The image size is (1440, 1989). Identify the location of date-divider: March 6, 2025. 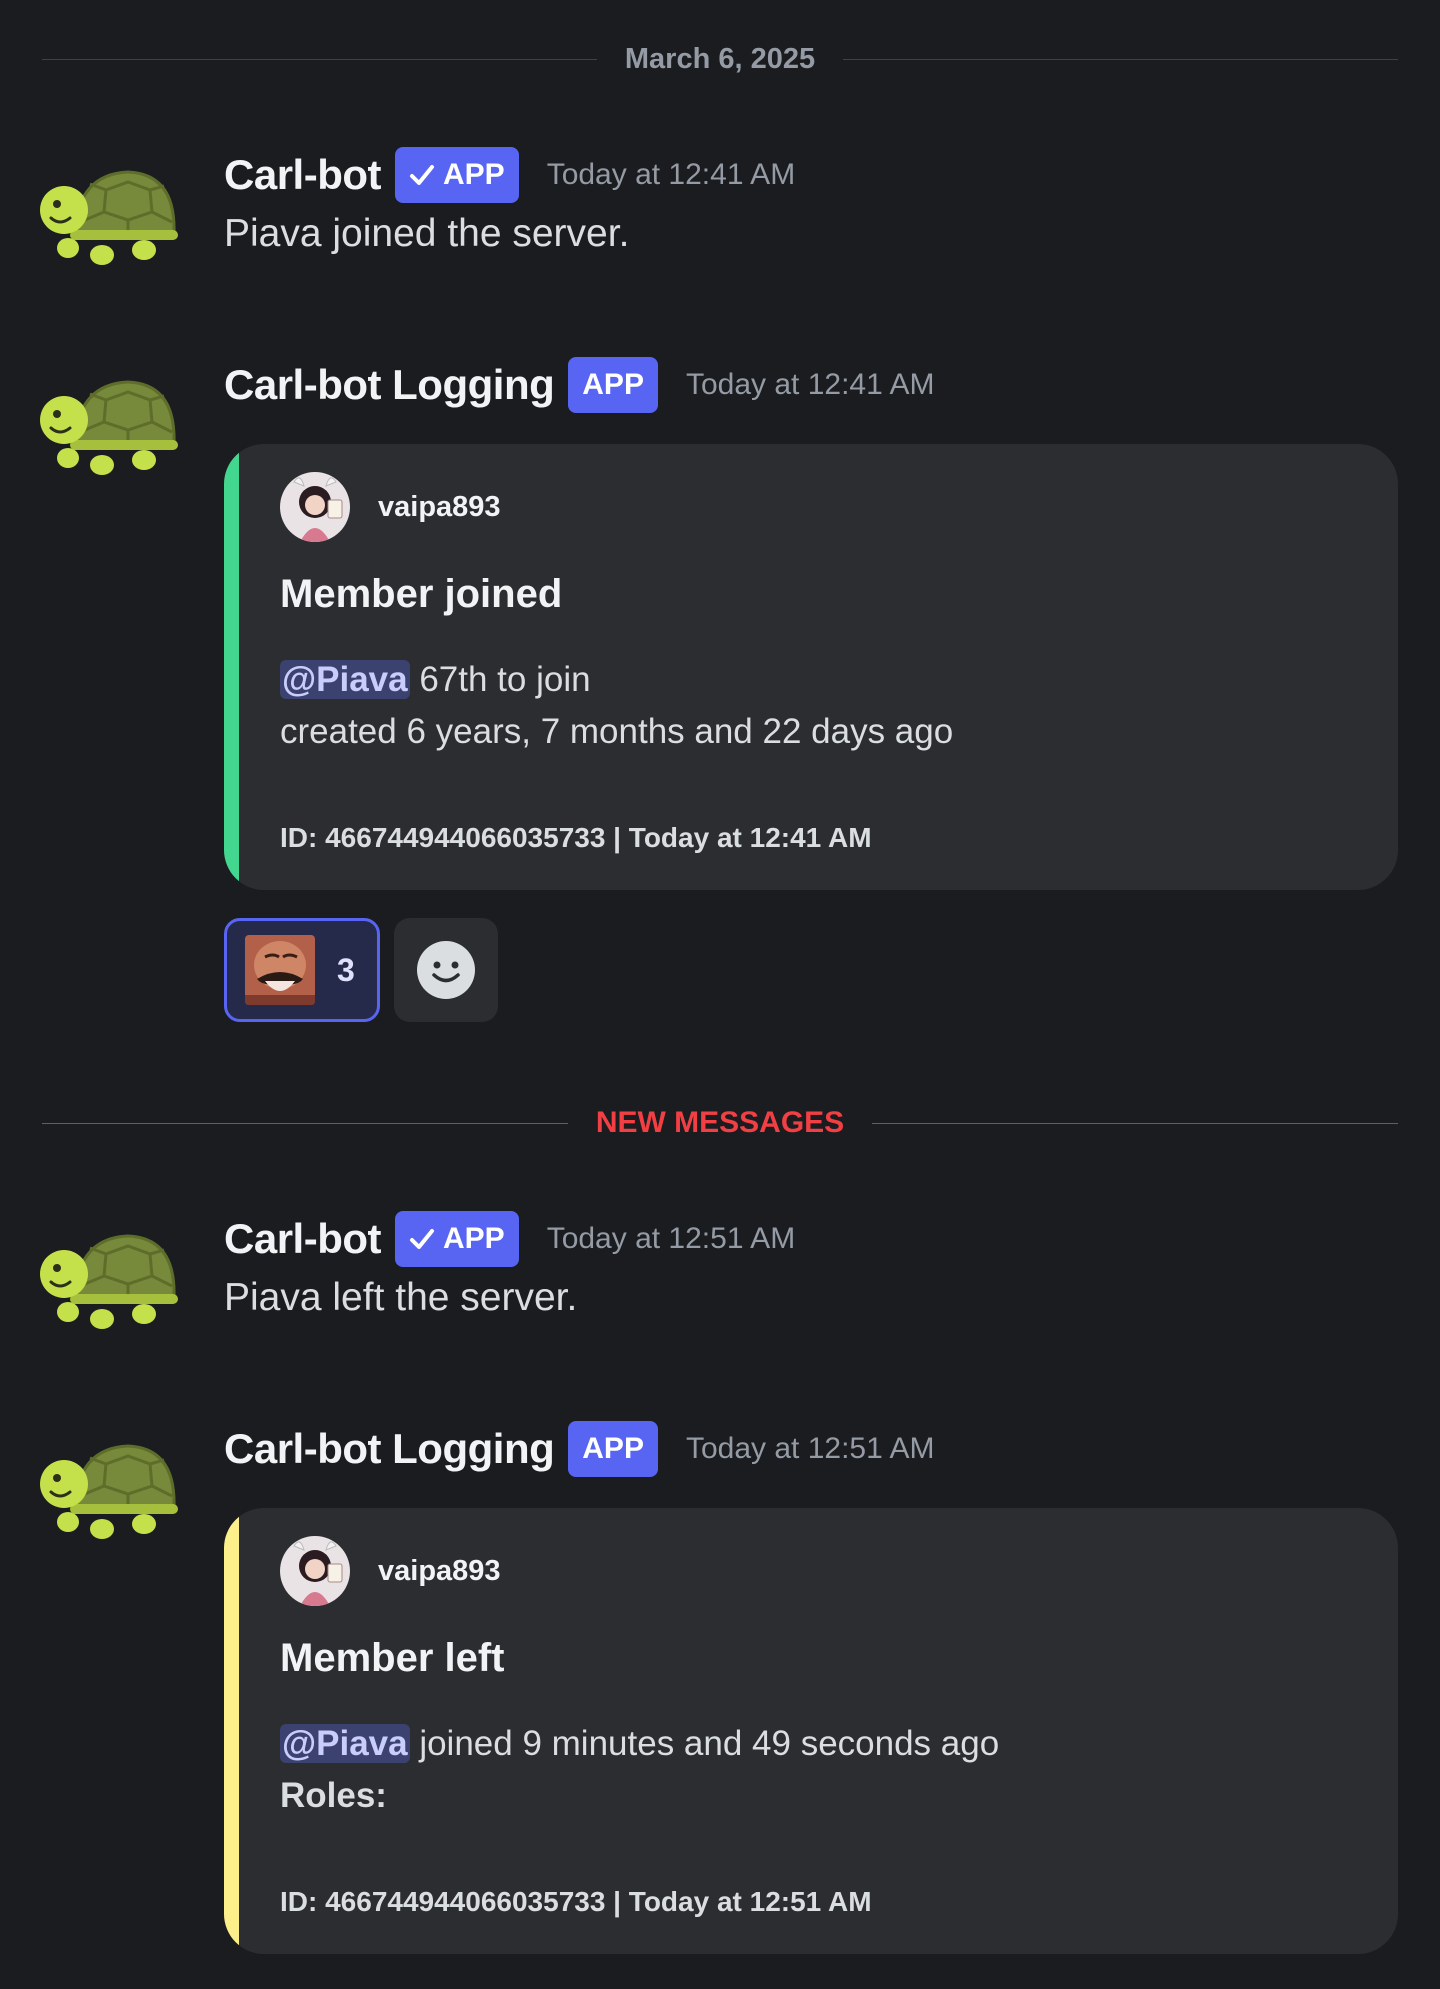
(720, 58).